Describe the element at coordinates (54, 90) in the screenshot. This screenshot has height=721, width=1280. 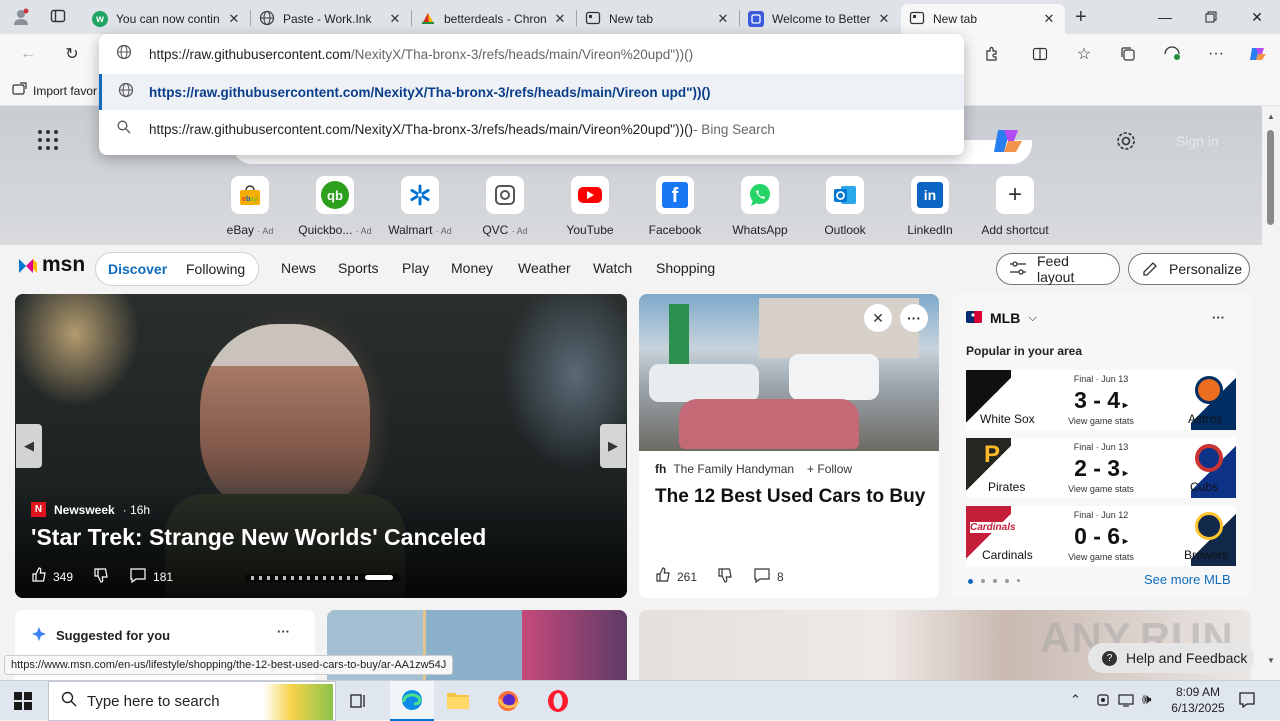
I see `import-favorites-button: Import favor` at that location.